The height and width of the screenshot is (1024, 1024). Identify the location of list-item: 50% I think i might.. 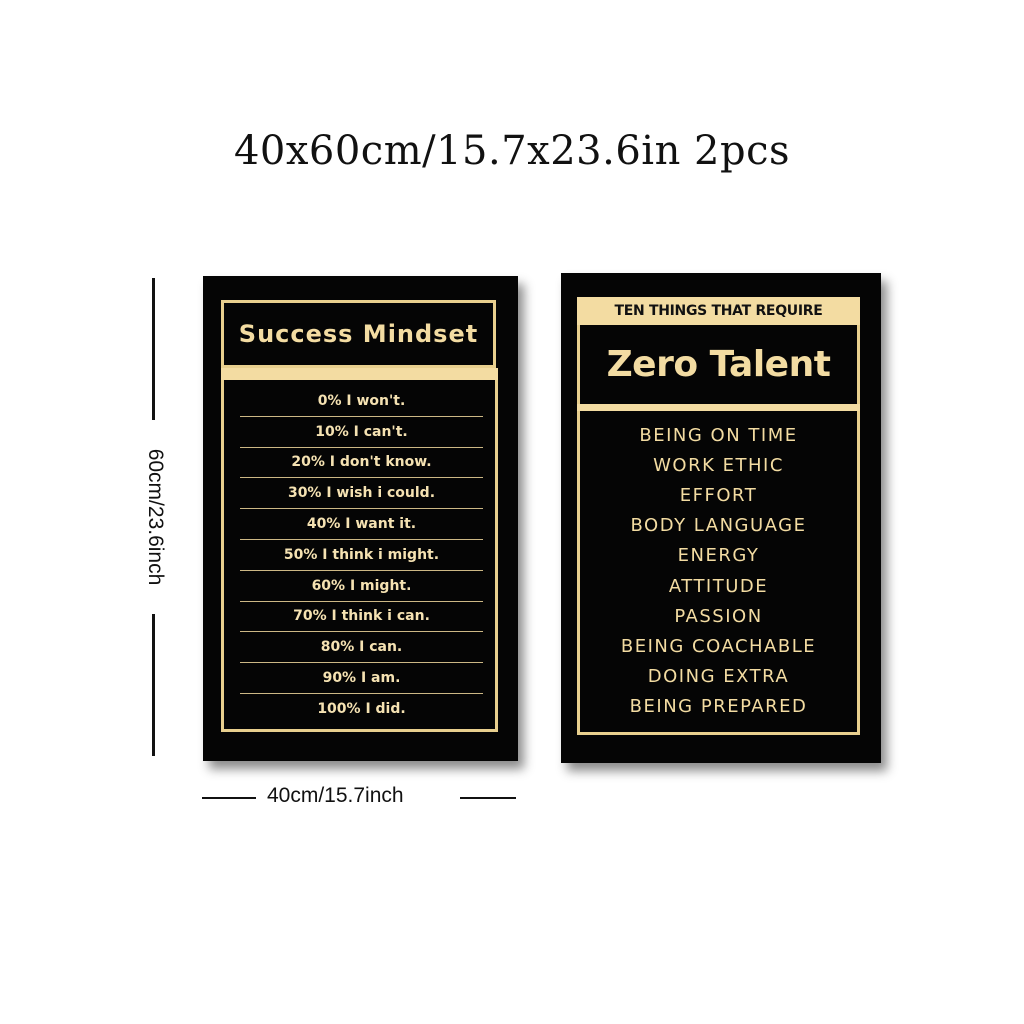
(361, 555).